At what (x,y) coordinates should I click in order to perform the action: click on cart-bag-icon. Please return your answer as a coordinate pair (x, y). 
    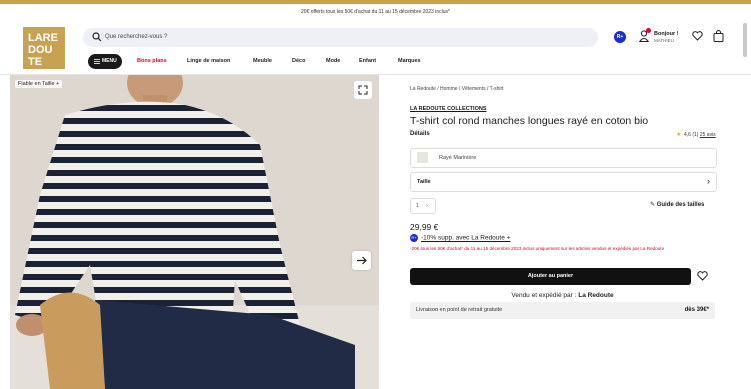
    Looking at the image, I should click on (718, 36).